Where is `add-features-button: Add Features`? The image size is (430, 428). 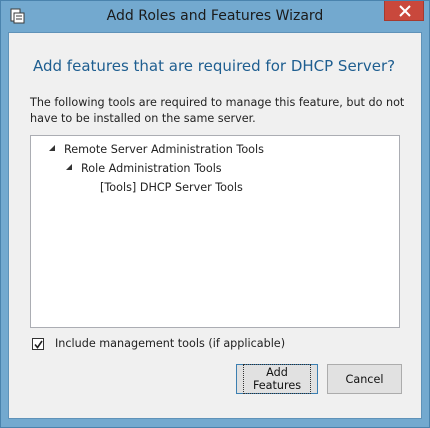 add-features-button: Add Features is located at coordinates (277, 379).